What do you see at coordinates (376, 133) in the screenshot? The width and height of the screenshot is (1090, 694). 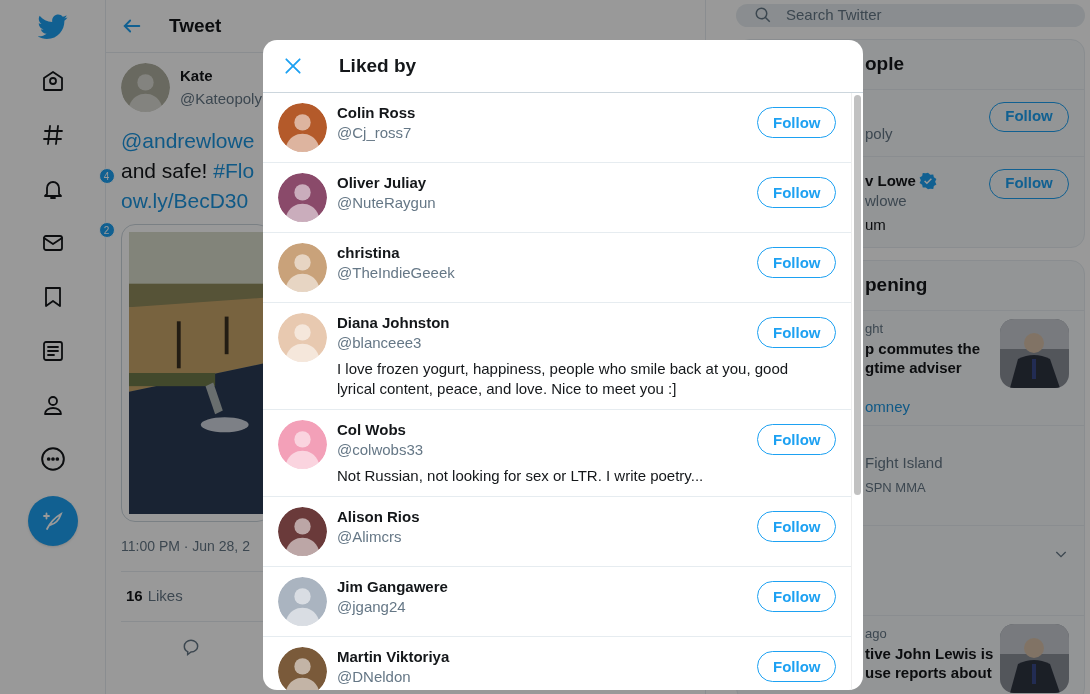 I see `user-handle: @Cj_ross7` at bounding box center [376, 133].